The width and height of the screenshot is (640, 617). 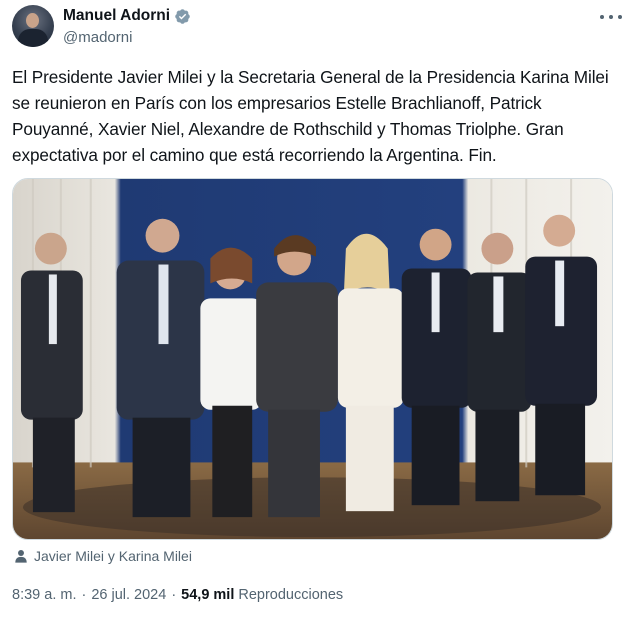 What do you see at coordinates (128, 595) in the screenshot?
I see `tweet-date: 26 jul. 2024` at bounding box center [128, 595].